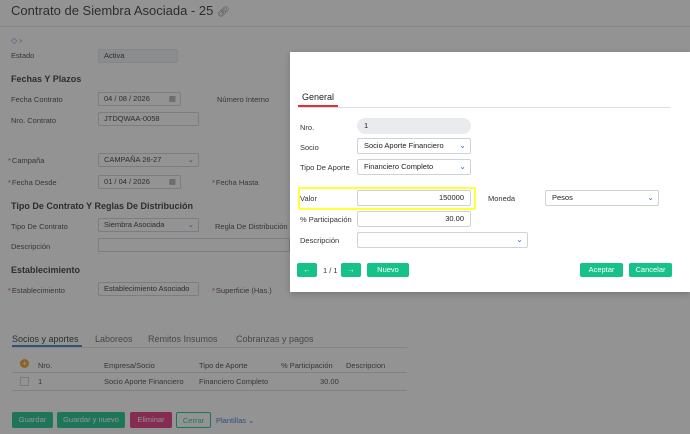  Describe the element at coordinates (414, 167) in the screenshot. I see `tipo-aporte-select: Financiero Completo ⌄` at that location.